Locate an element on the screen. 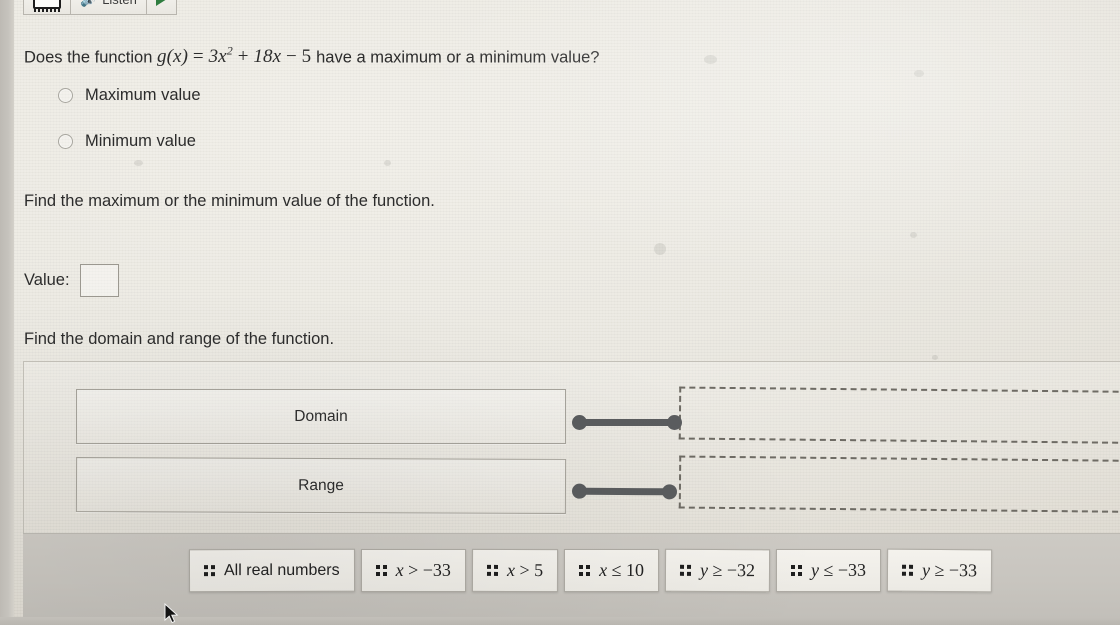  photo-left-border is located at coordinates (7, 312).